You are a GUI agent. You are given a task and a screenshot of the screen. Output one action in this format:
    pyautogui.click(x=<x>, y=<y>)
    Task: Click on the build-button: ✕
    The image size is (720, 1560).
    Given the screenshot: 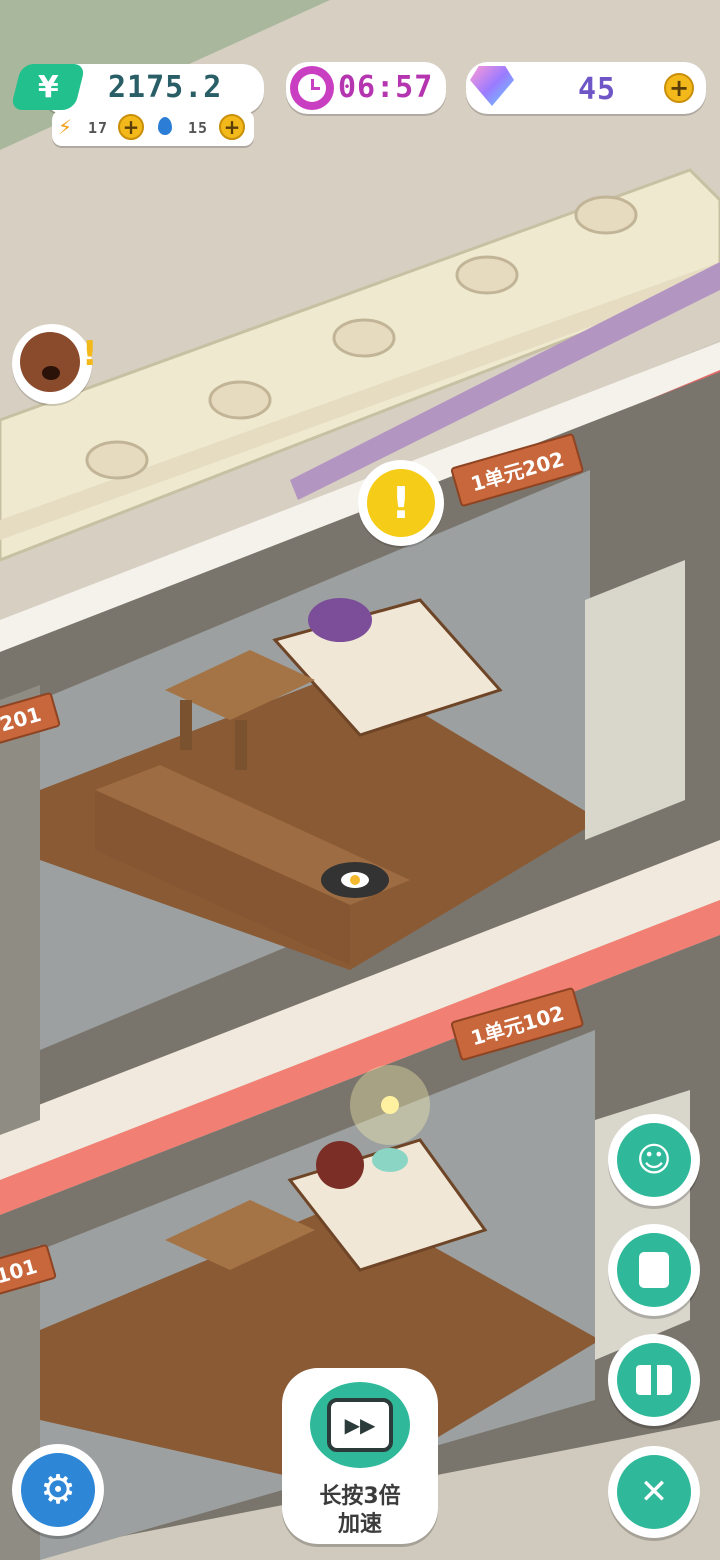 What is the action you would take?
    pyautogui.click(x=654, y=1492)
    